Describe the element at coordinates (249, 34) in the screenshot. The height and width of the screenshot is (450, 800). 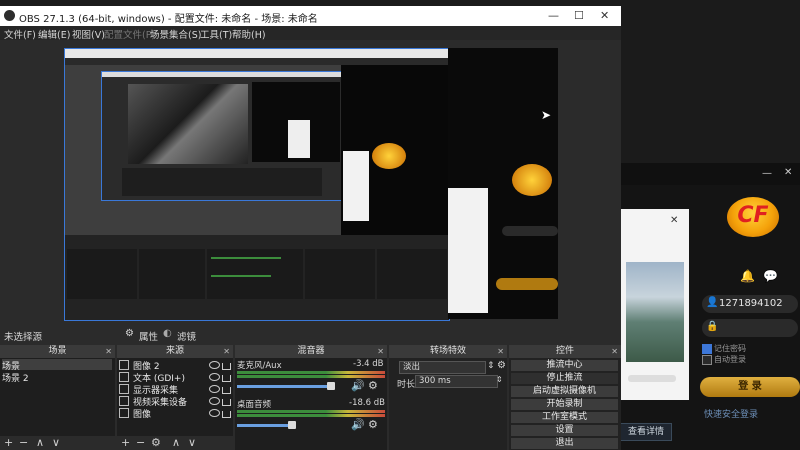
I see `menu-help: 帮助(H)` at that location.